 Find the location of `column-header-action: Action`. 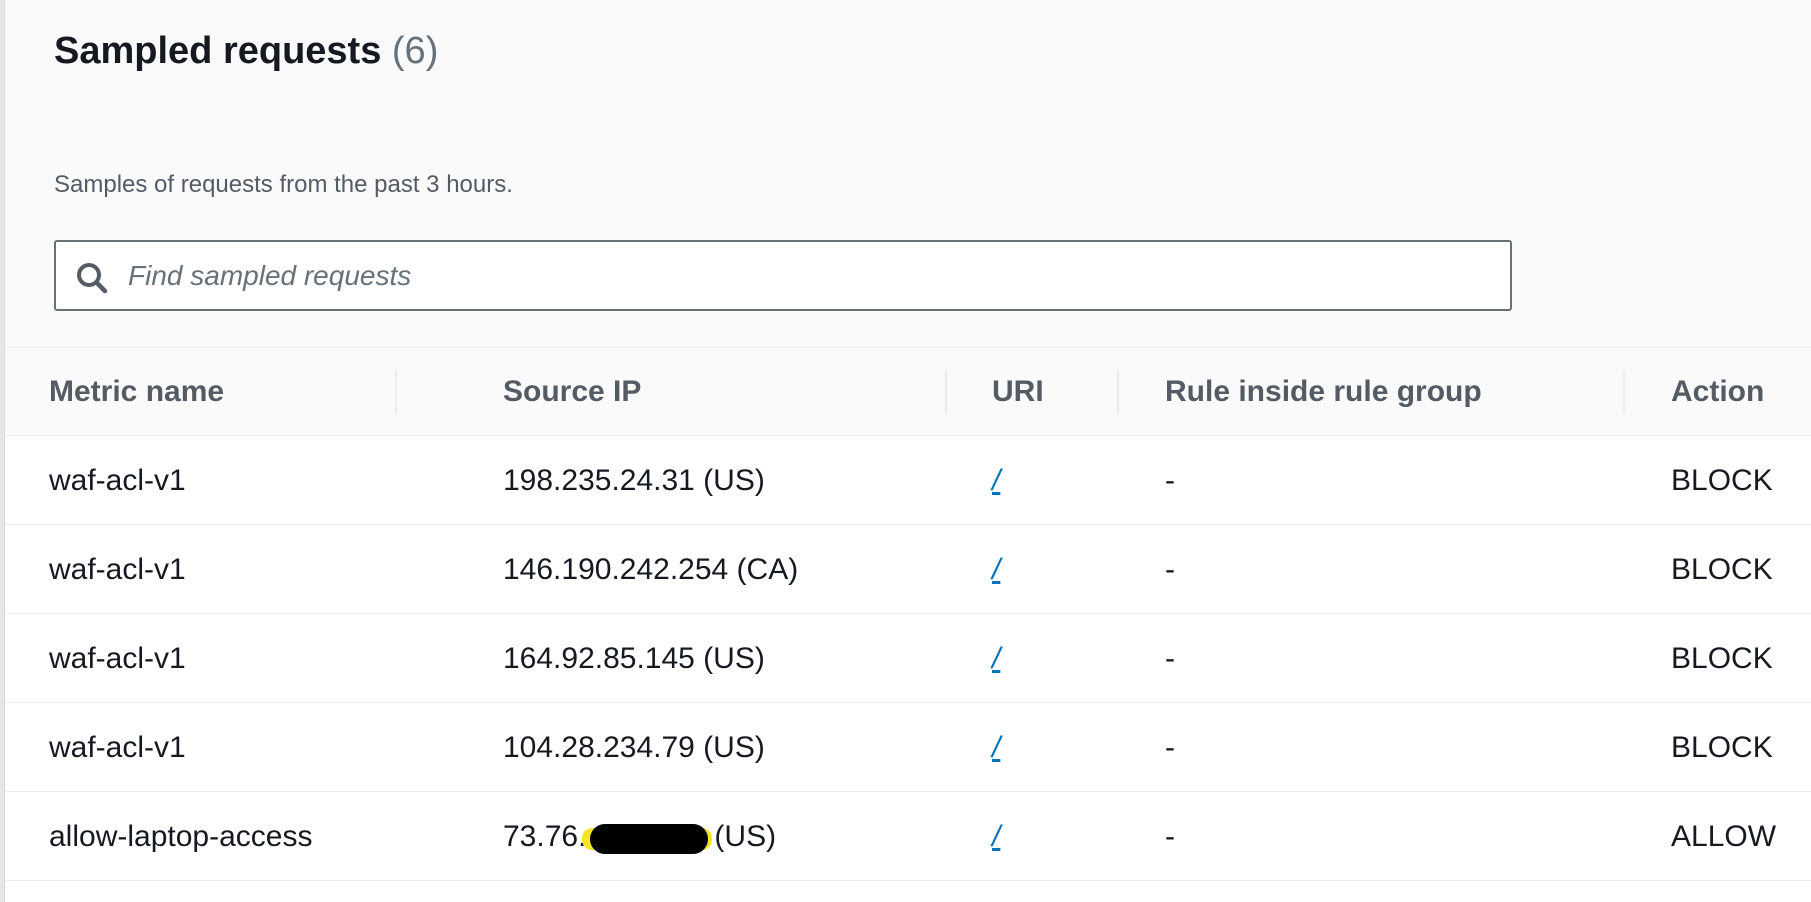

column-header-action: Action is located at coordinates (1717, 392).